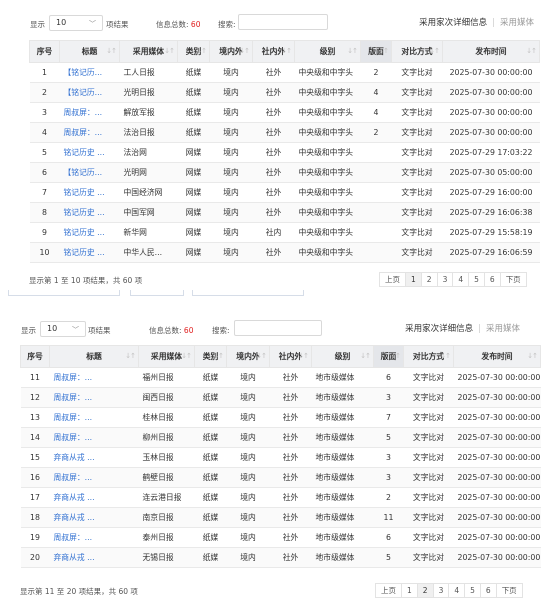  What do you see at coordinates (166, 497) in the screenshot?
I see `cell-media: 连云港日报` at bounding box center [166, 497].